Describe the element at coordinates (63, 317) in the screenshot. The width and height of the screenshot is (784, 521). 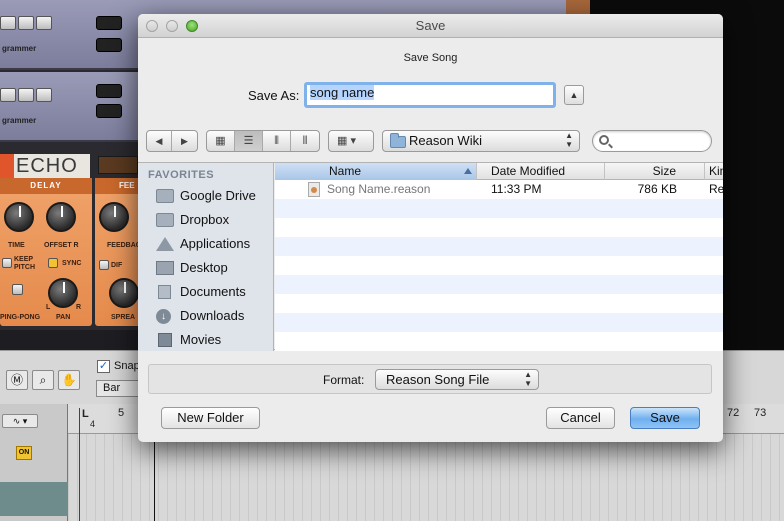
I see `pan-label: PAN` at that location.